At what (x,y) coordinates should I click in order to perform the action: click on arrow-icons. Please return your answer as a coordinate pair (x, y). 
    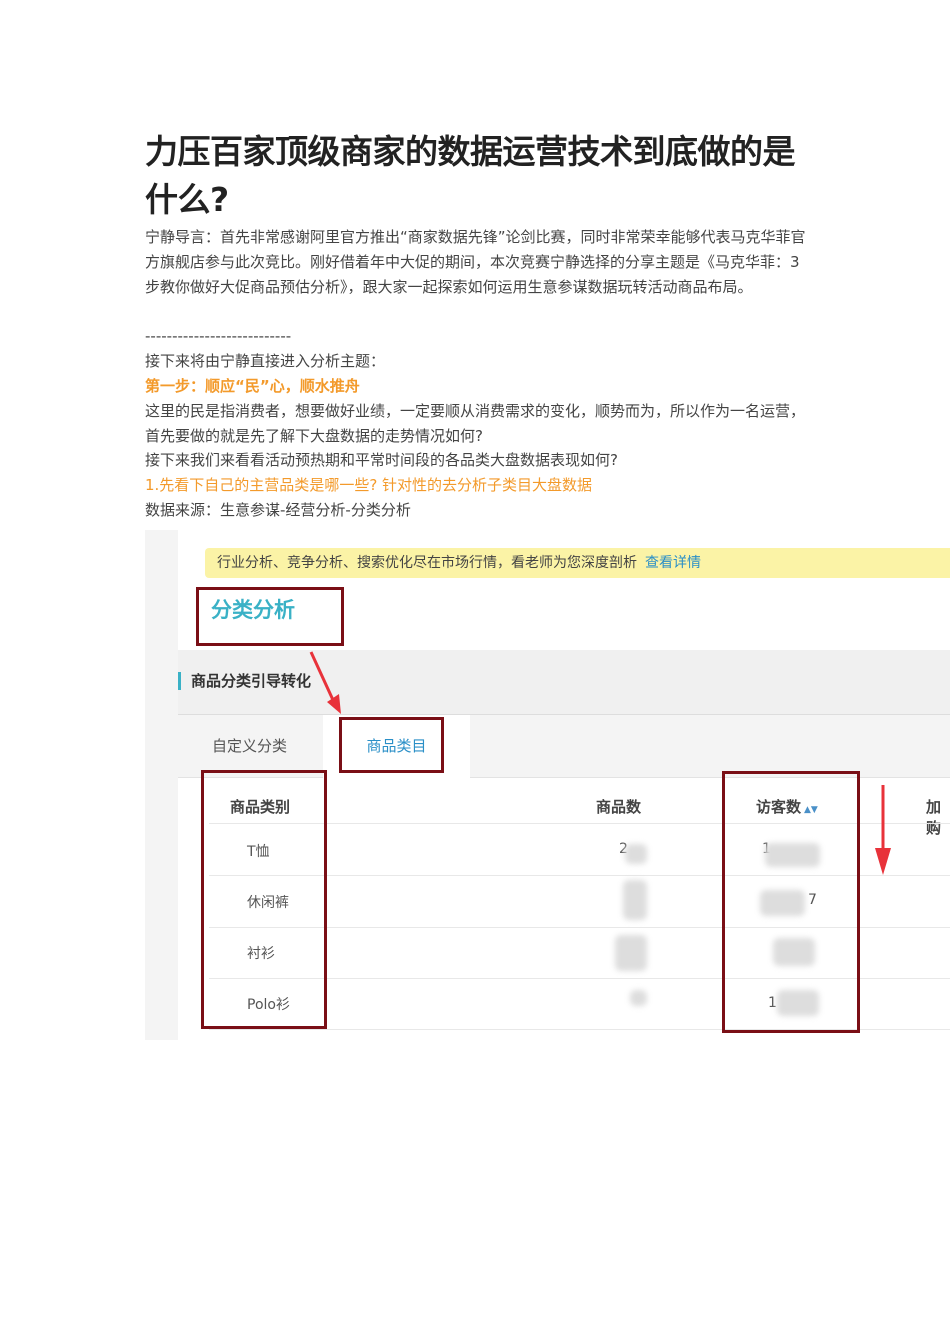
    Looking at the image, I should click on (600, 763).